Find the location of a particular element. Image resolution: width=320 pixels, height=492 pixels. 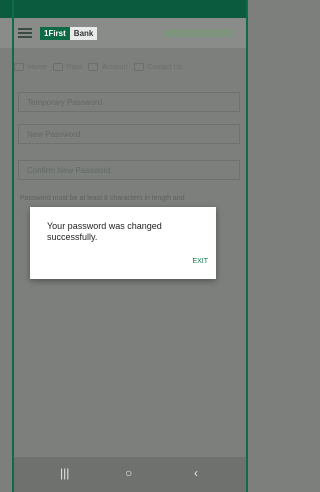

tab-contact: Contact Us is located at coordinates (158, 67).